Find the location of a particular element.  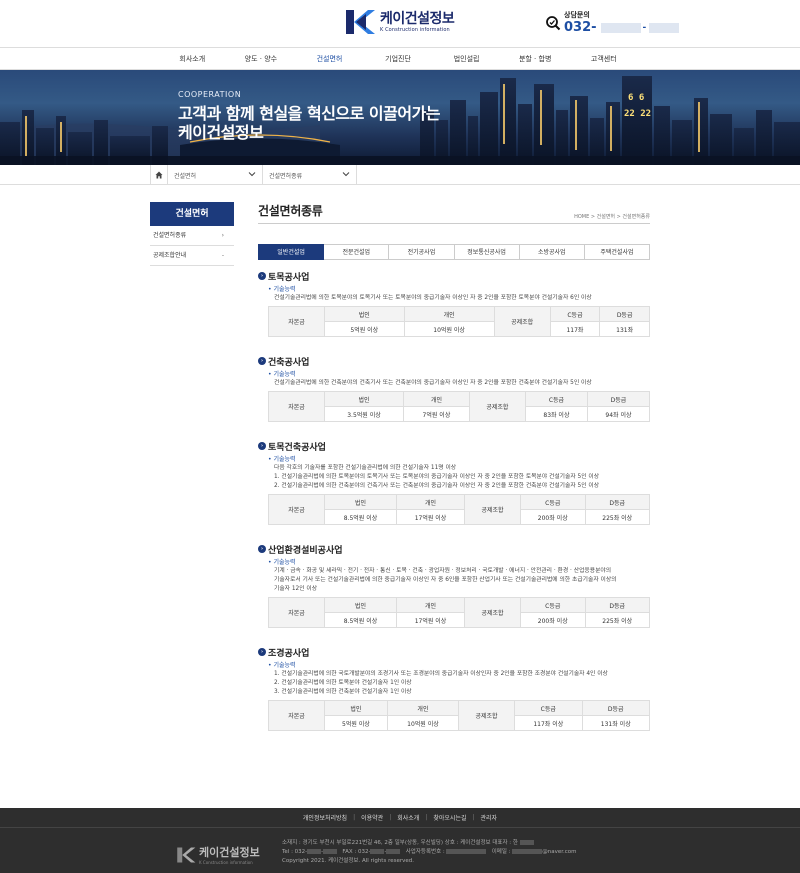

footer-link-directions: 찾아오시는길 is located at coordinates (449, 817).